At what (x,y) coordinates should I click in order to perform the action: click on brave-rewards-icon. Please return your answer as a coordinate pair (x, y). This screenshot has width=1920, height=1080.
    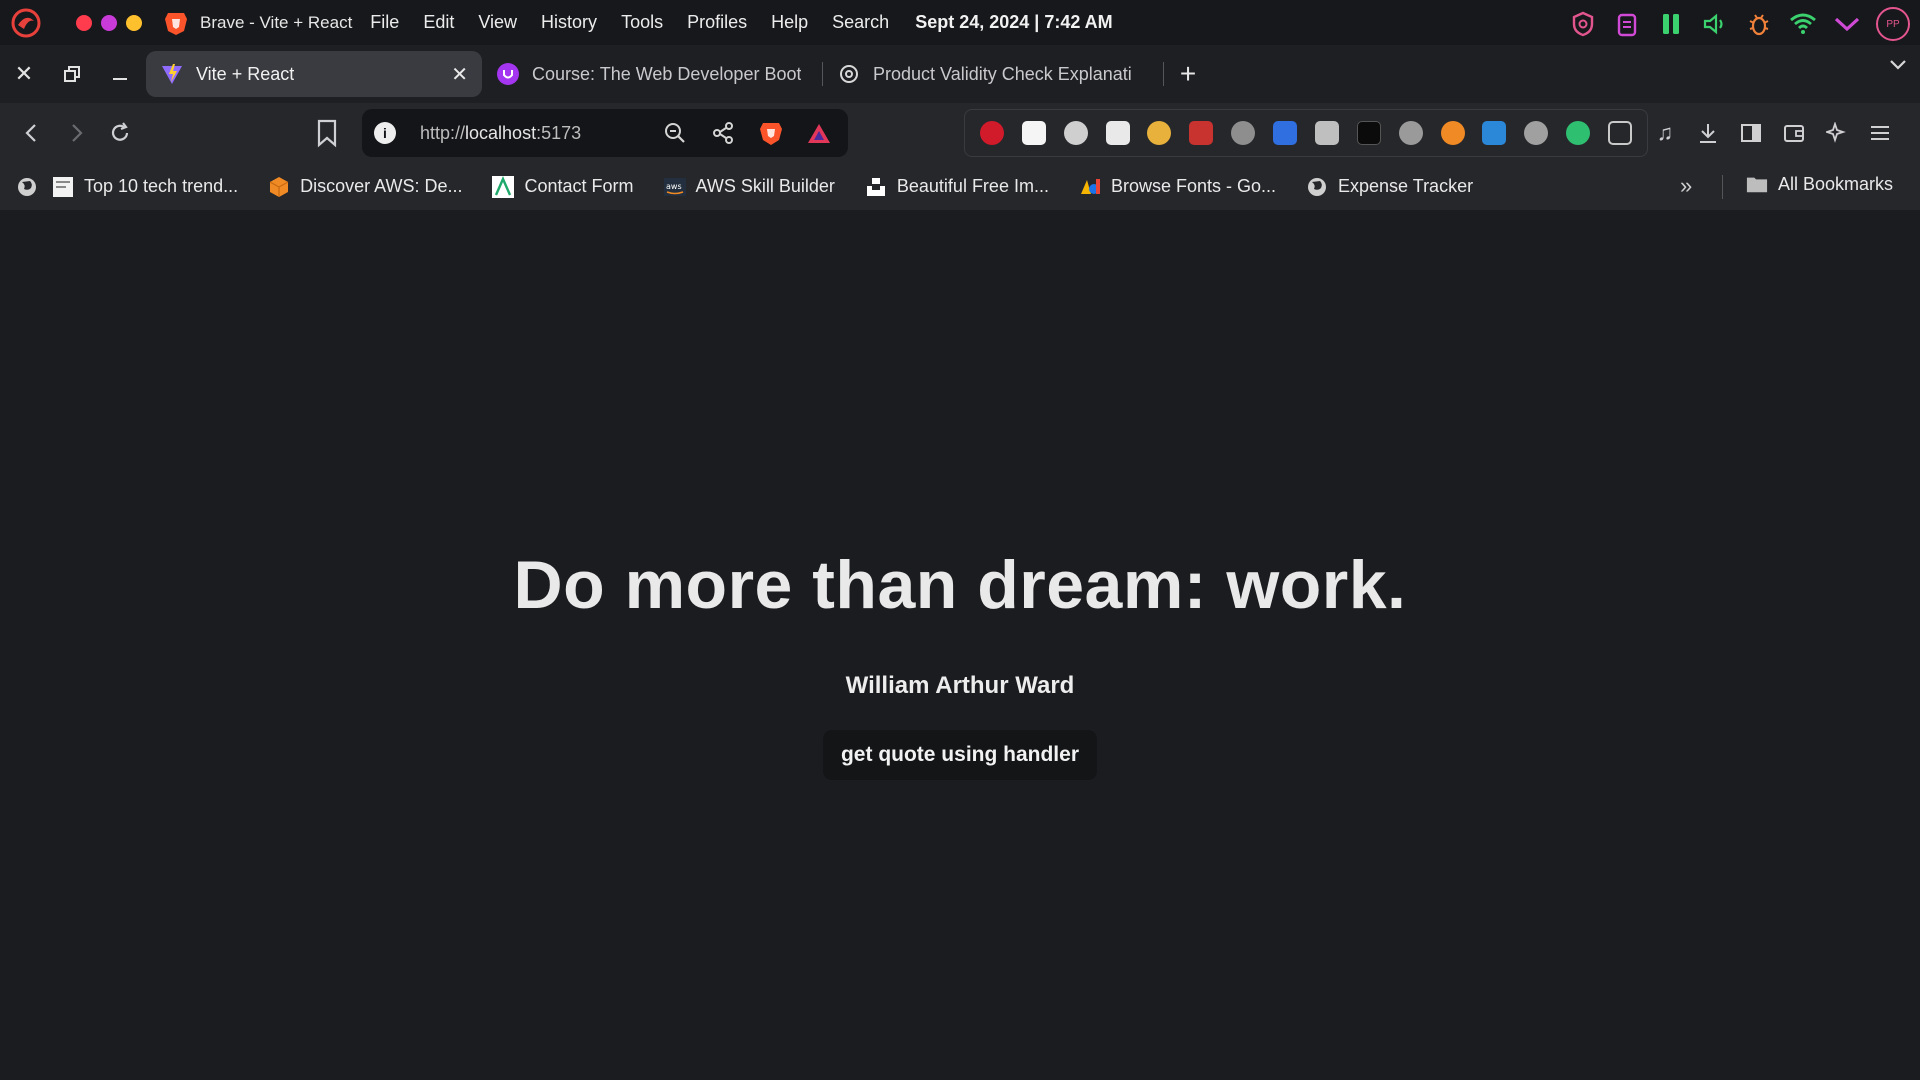
    Looking at the image, I should click on (819, 133).